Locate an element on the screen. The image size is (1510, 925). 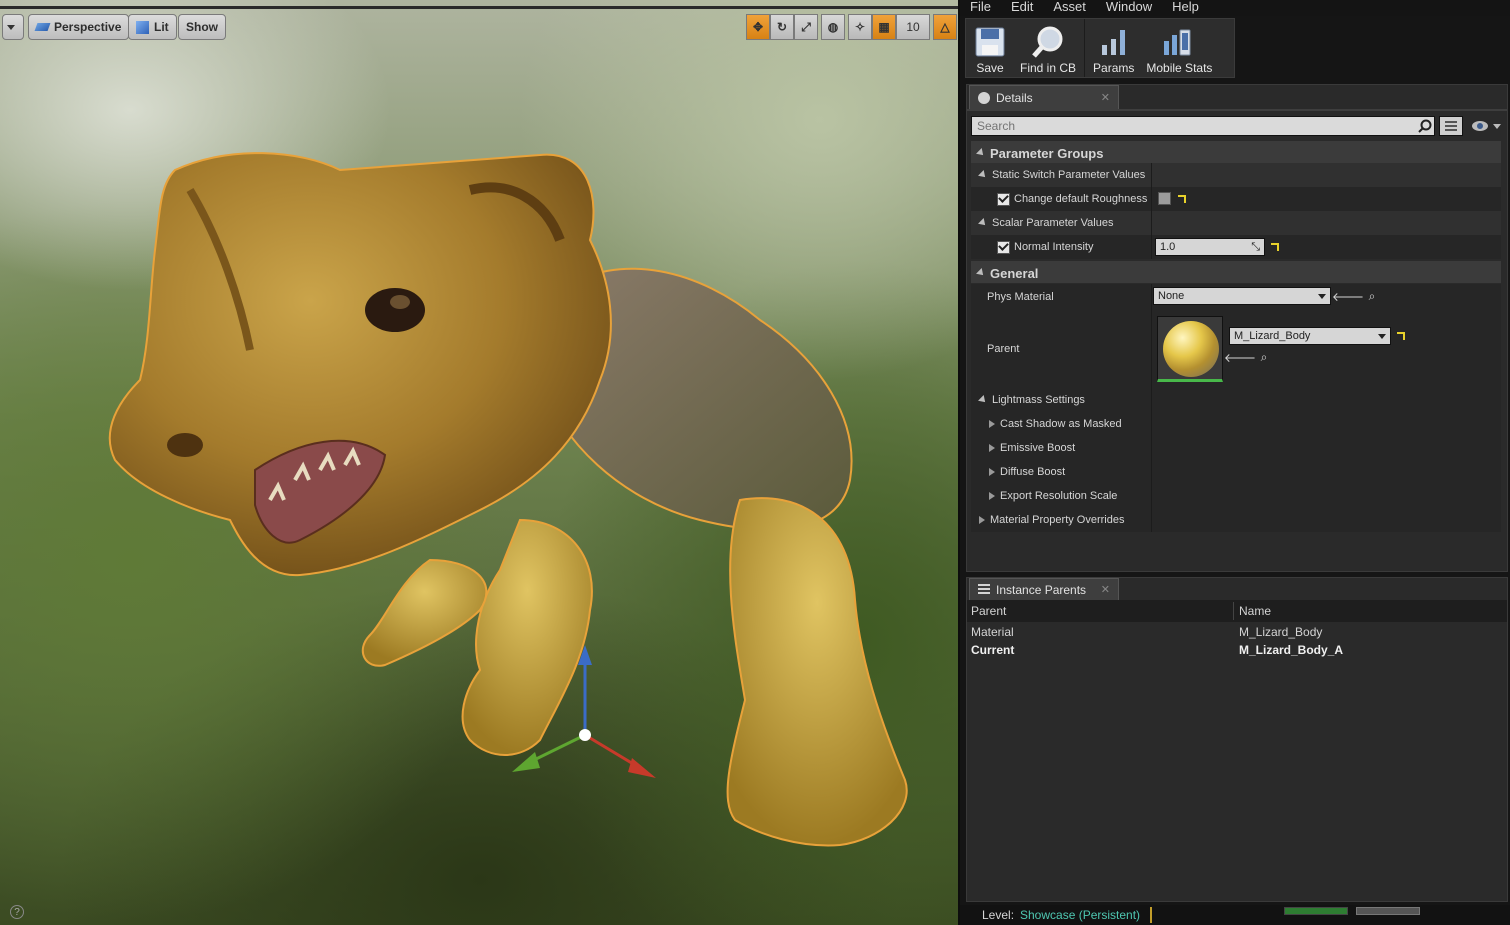
lit-button: Lit is located at coordinates (152, 27).